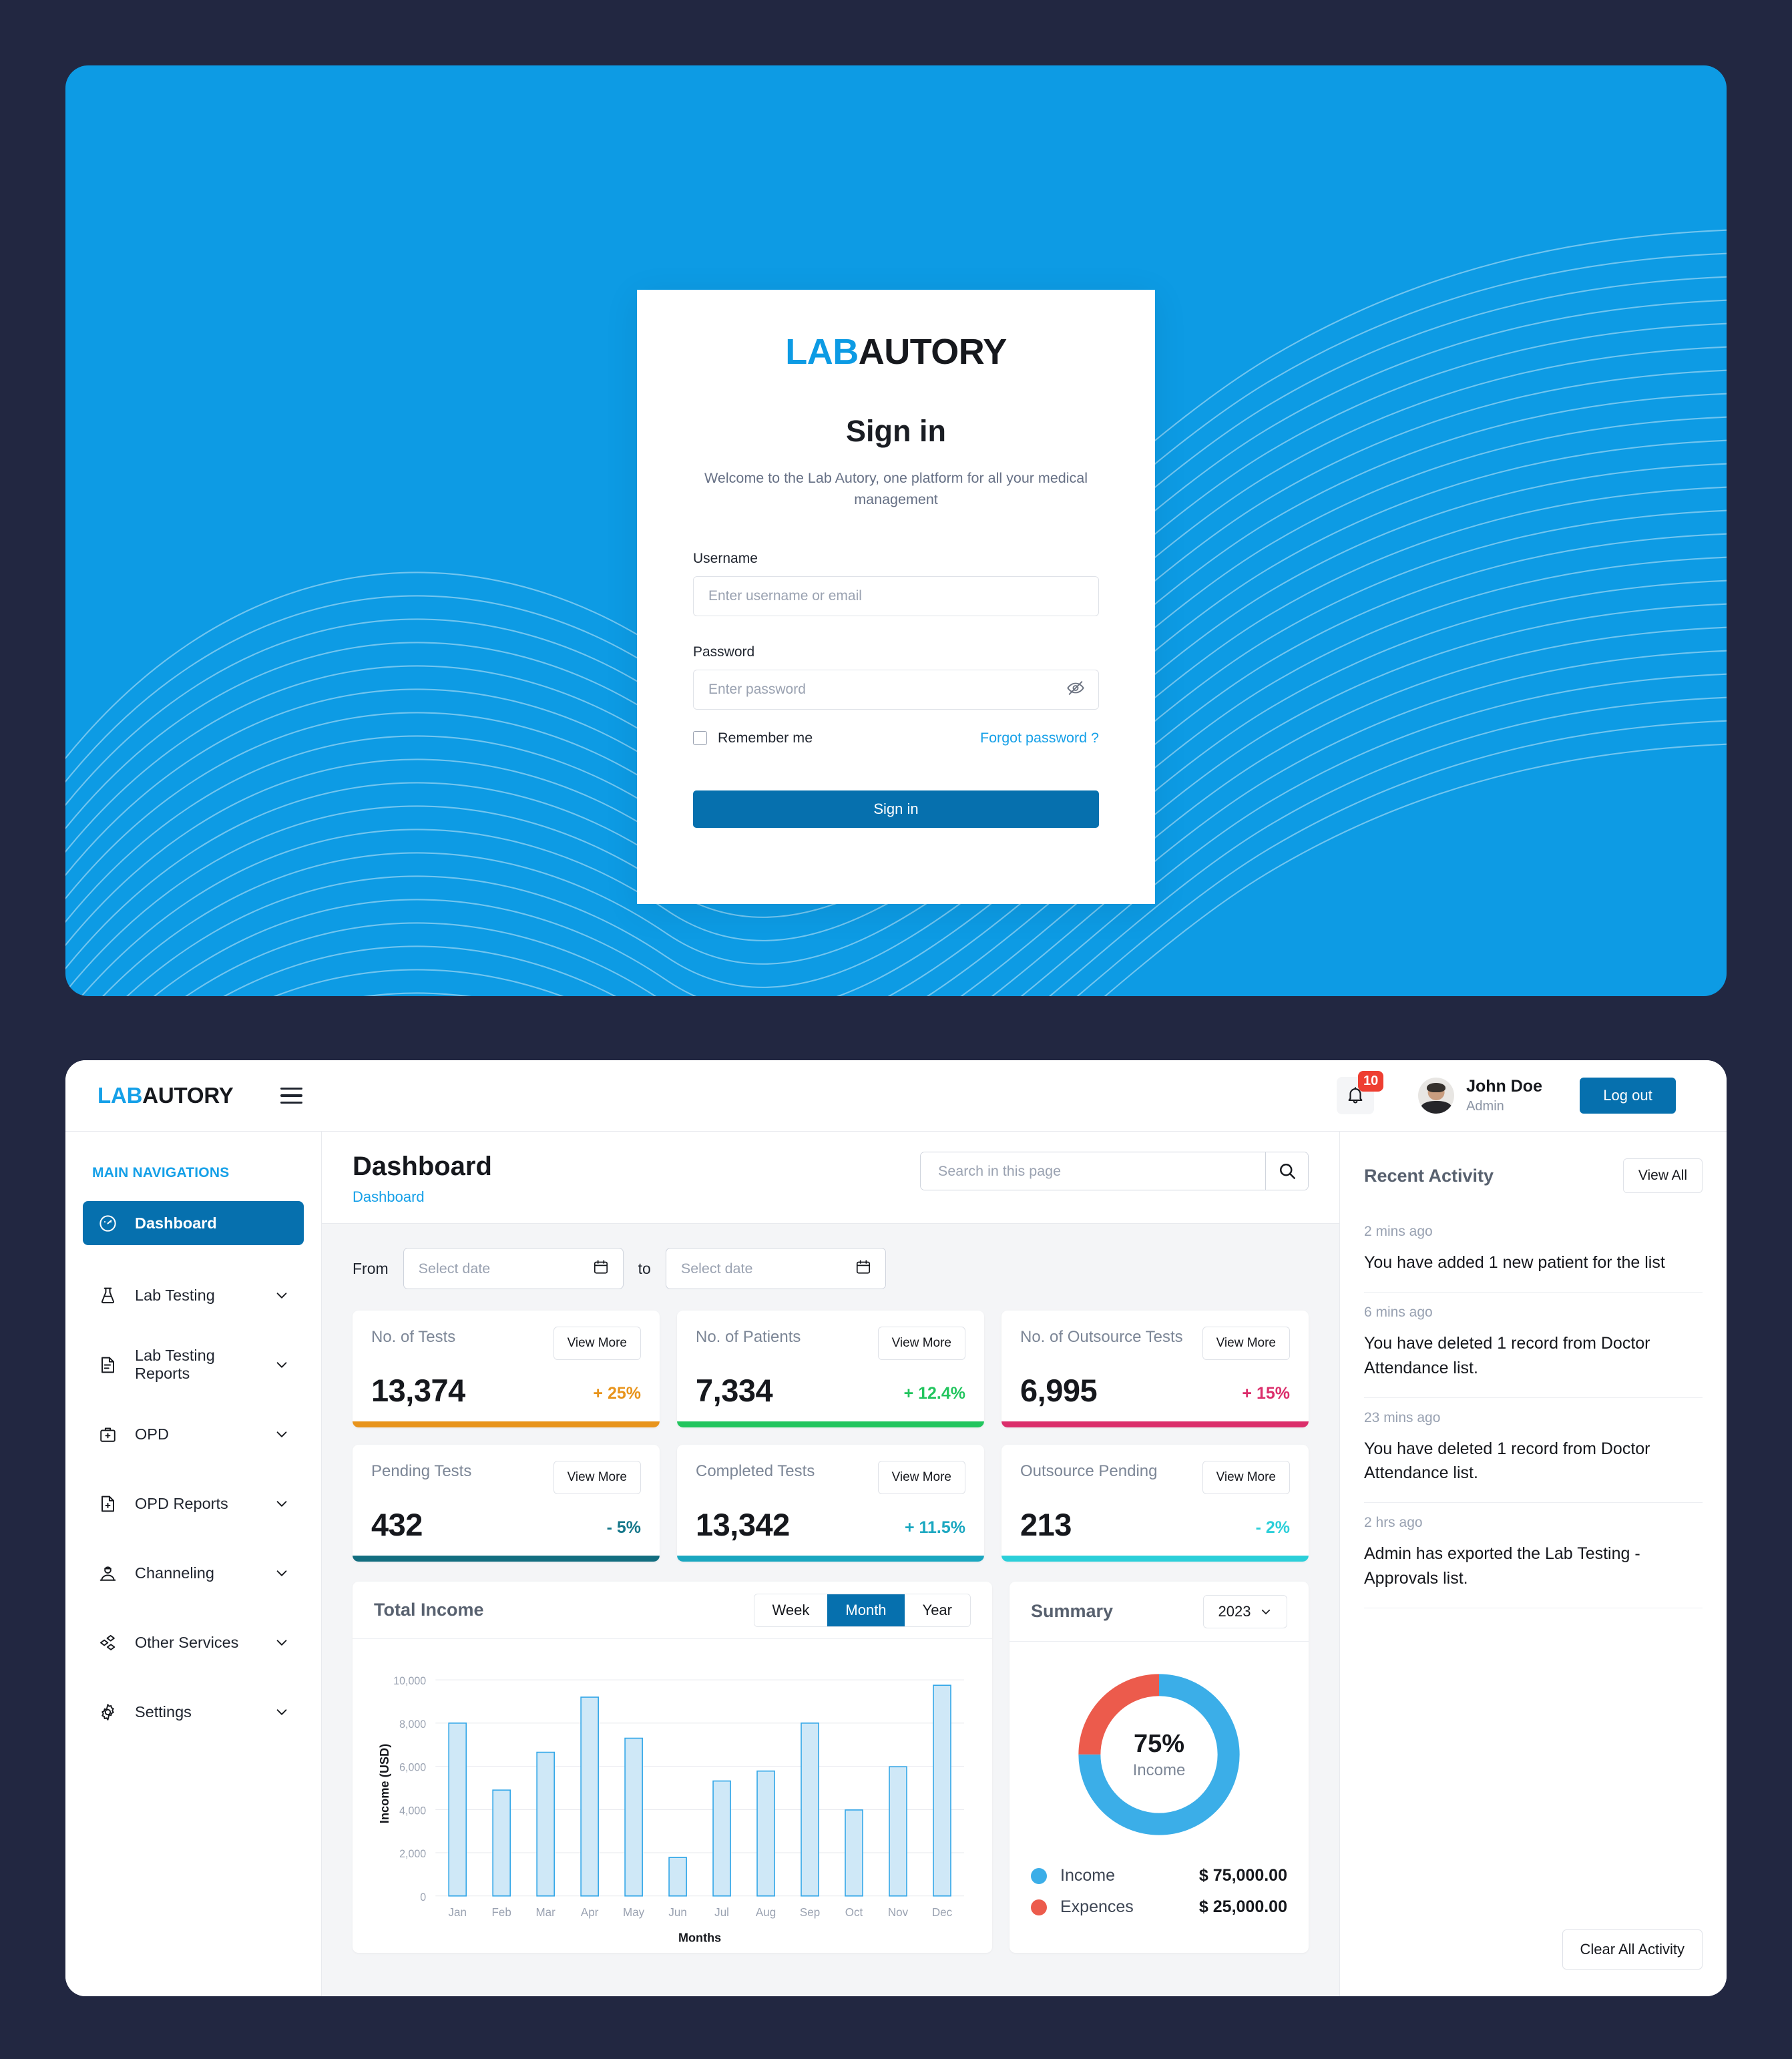 This screenshot has width=1792, height=2059. What do you see at coordinates (1287, 1171) in the screenshot?
I see `search-button` at bounding box center [1287, 1171].